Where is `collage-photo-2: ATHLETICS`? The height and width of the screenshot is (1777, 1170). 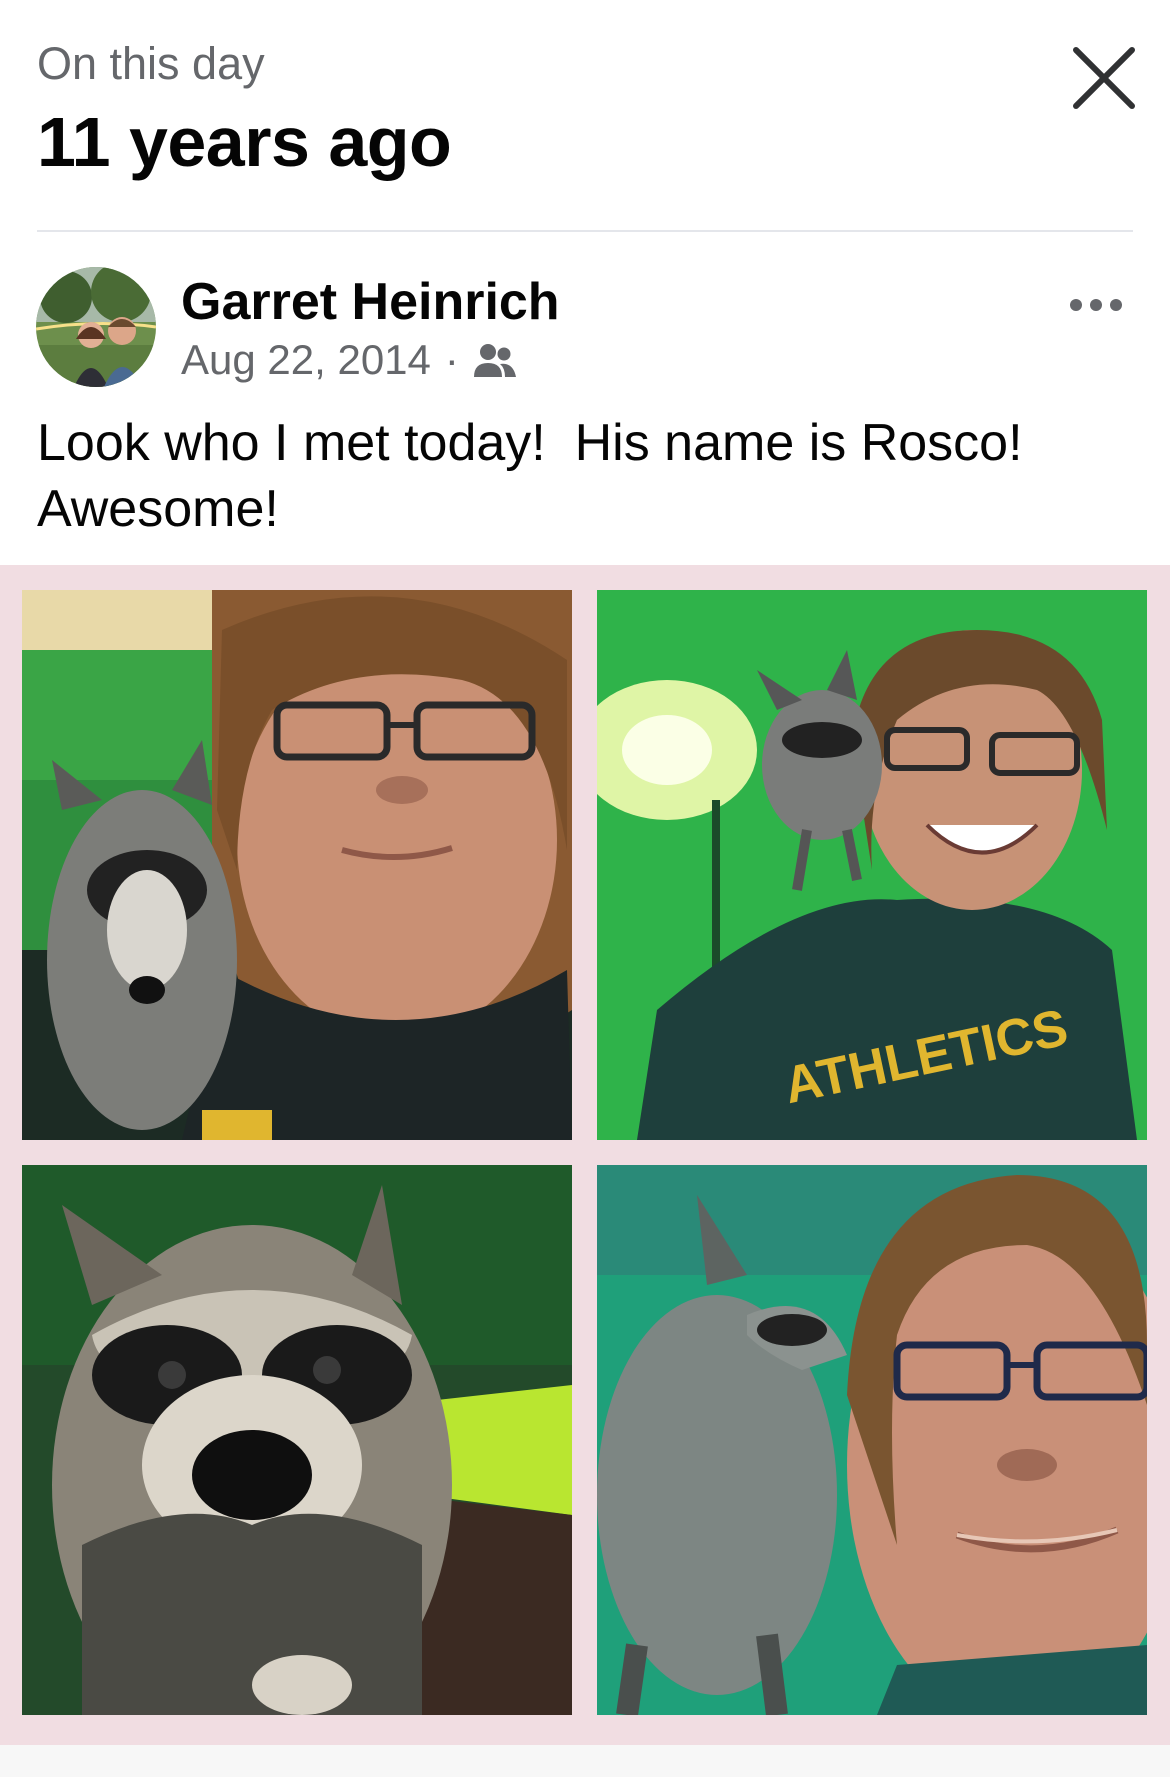 collage-photo-2: ATHLETICS is located at coordinates (872, 865).